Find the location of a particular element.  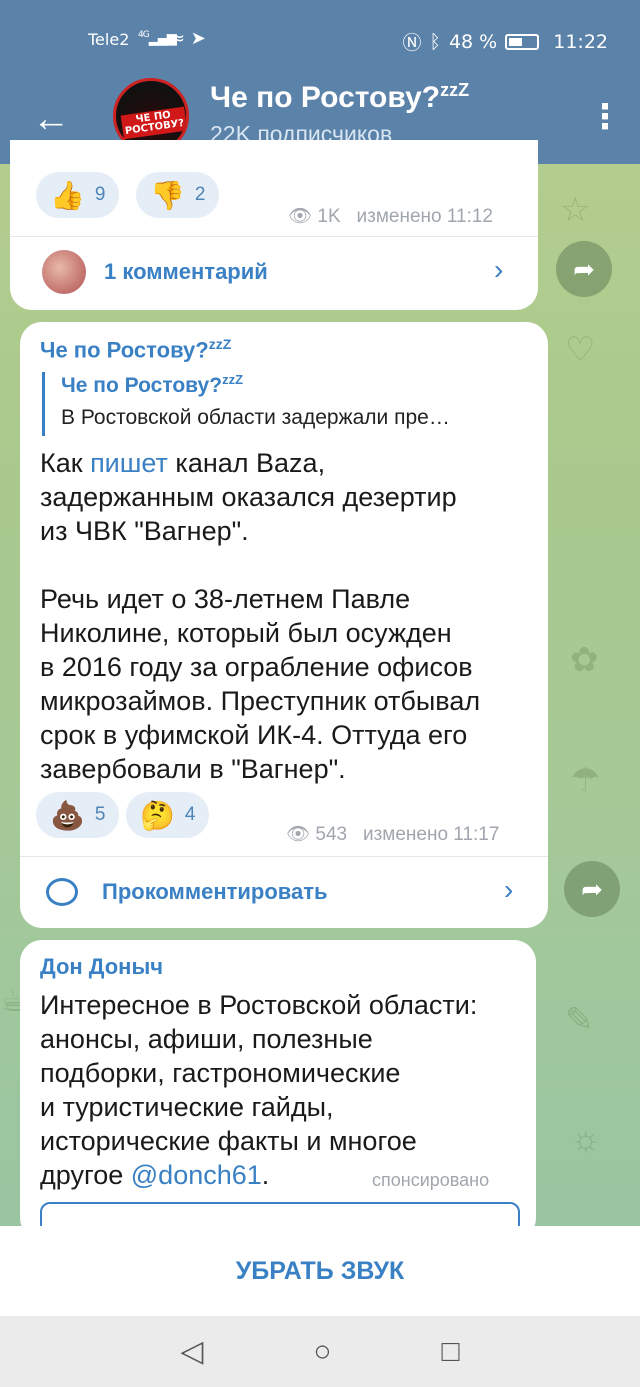

bluetooth-icon: ᛒ is located at coordinates (435, 41).